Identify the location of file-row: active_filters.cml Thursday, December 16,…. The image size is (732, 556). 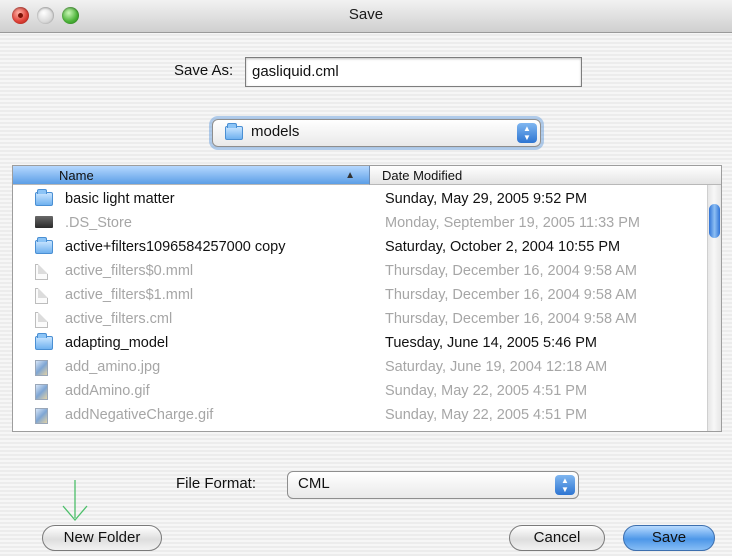
(358, 320).